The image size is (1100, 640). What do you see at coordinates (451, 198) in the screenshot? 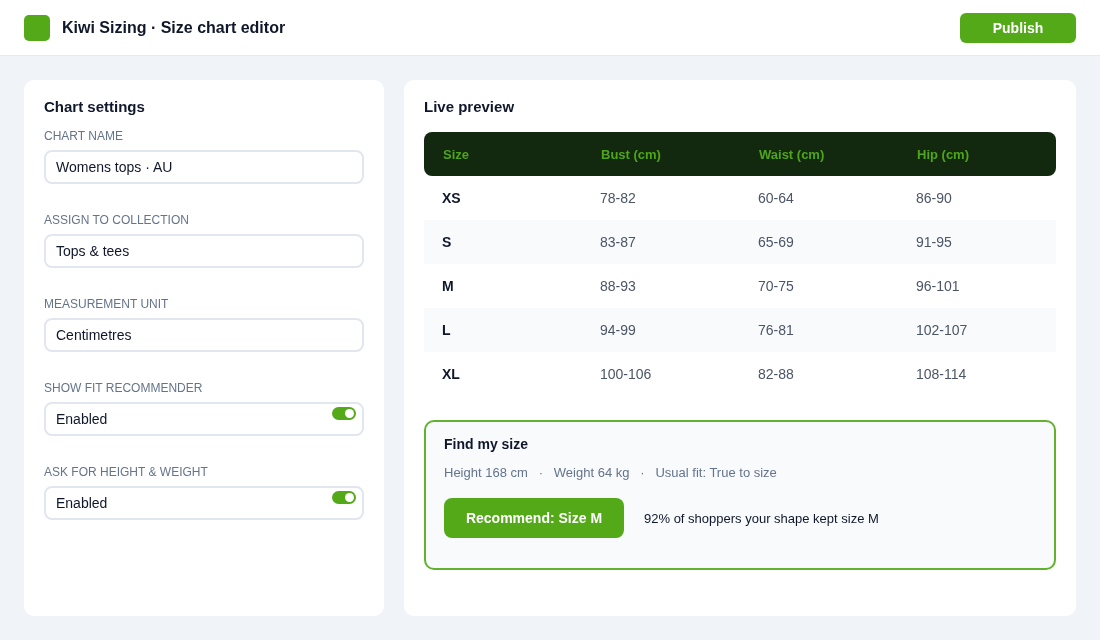
I see `size-cell: XS` at bounding box center [451, 198].